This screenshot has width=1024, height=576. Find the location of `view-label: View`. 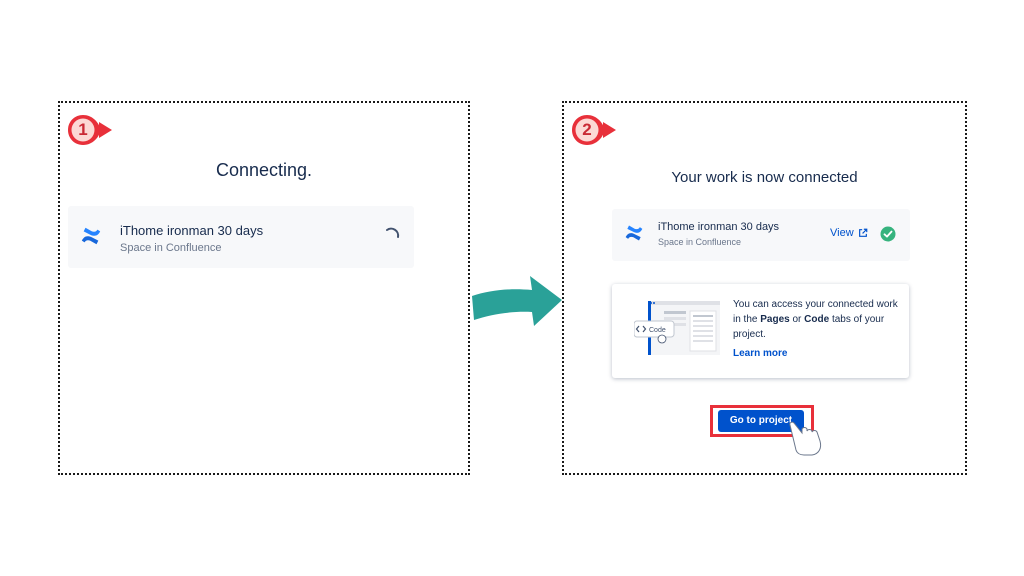

view-label: View is located at coordinates (842, 233).